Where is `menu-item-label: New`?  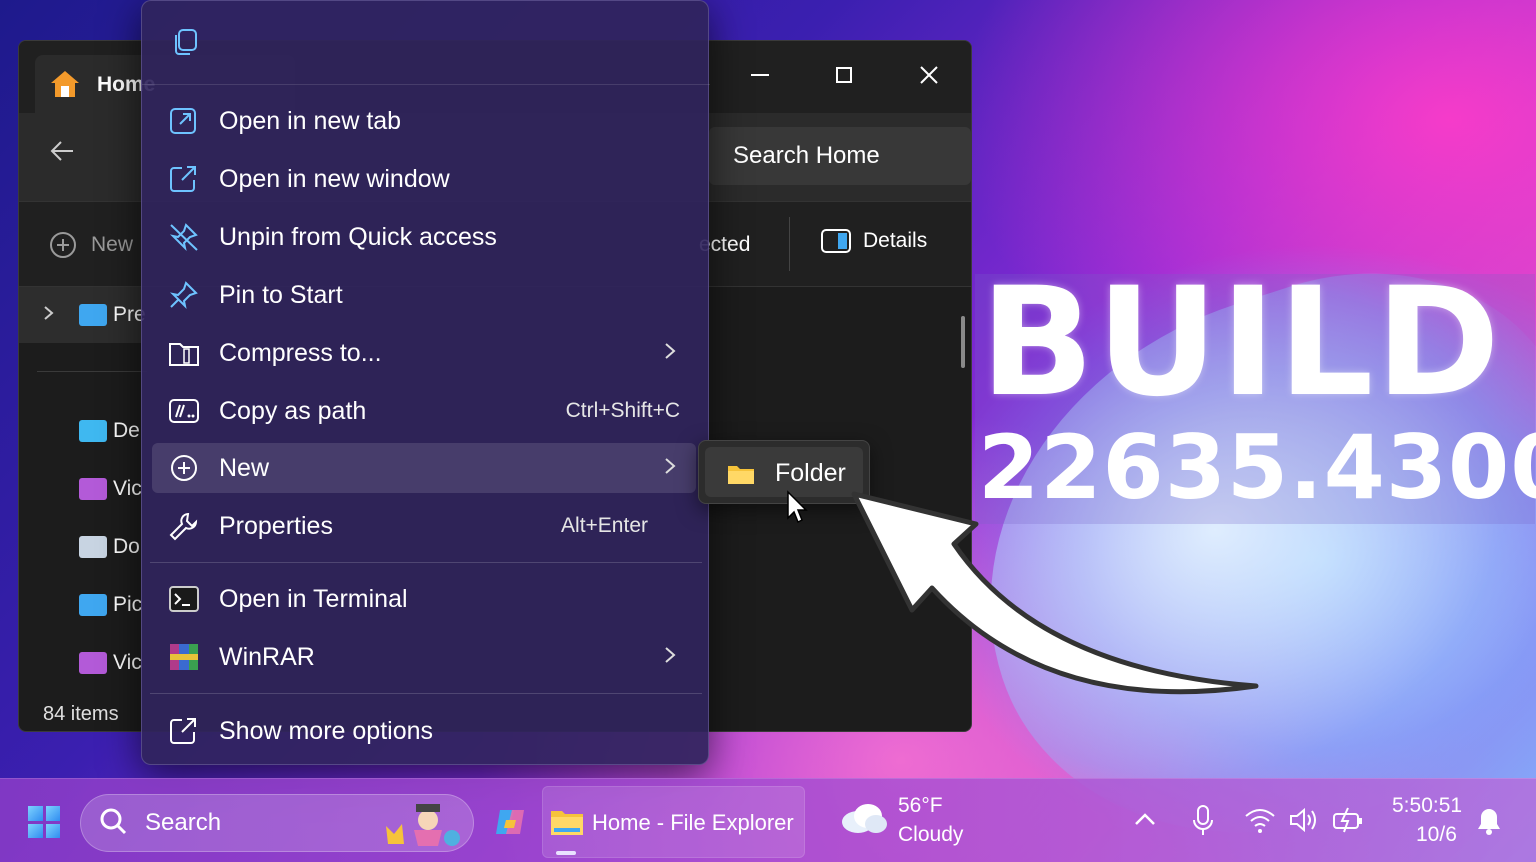
menu-item-label: New is located at coordinates (244, 467).